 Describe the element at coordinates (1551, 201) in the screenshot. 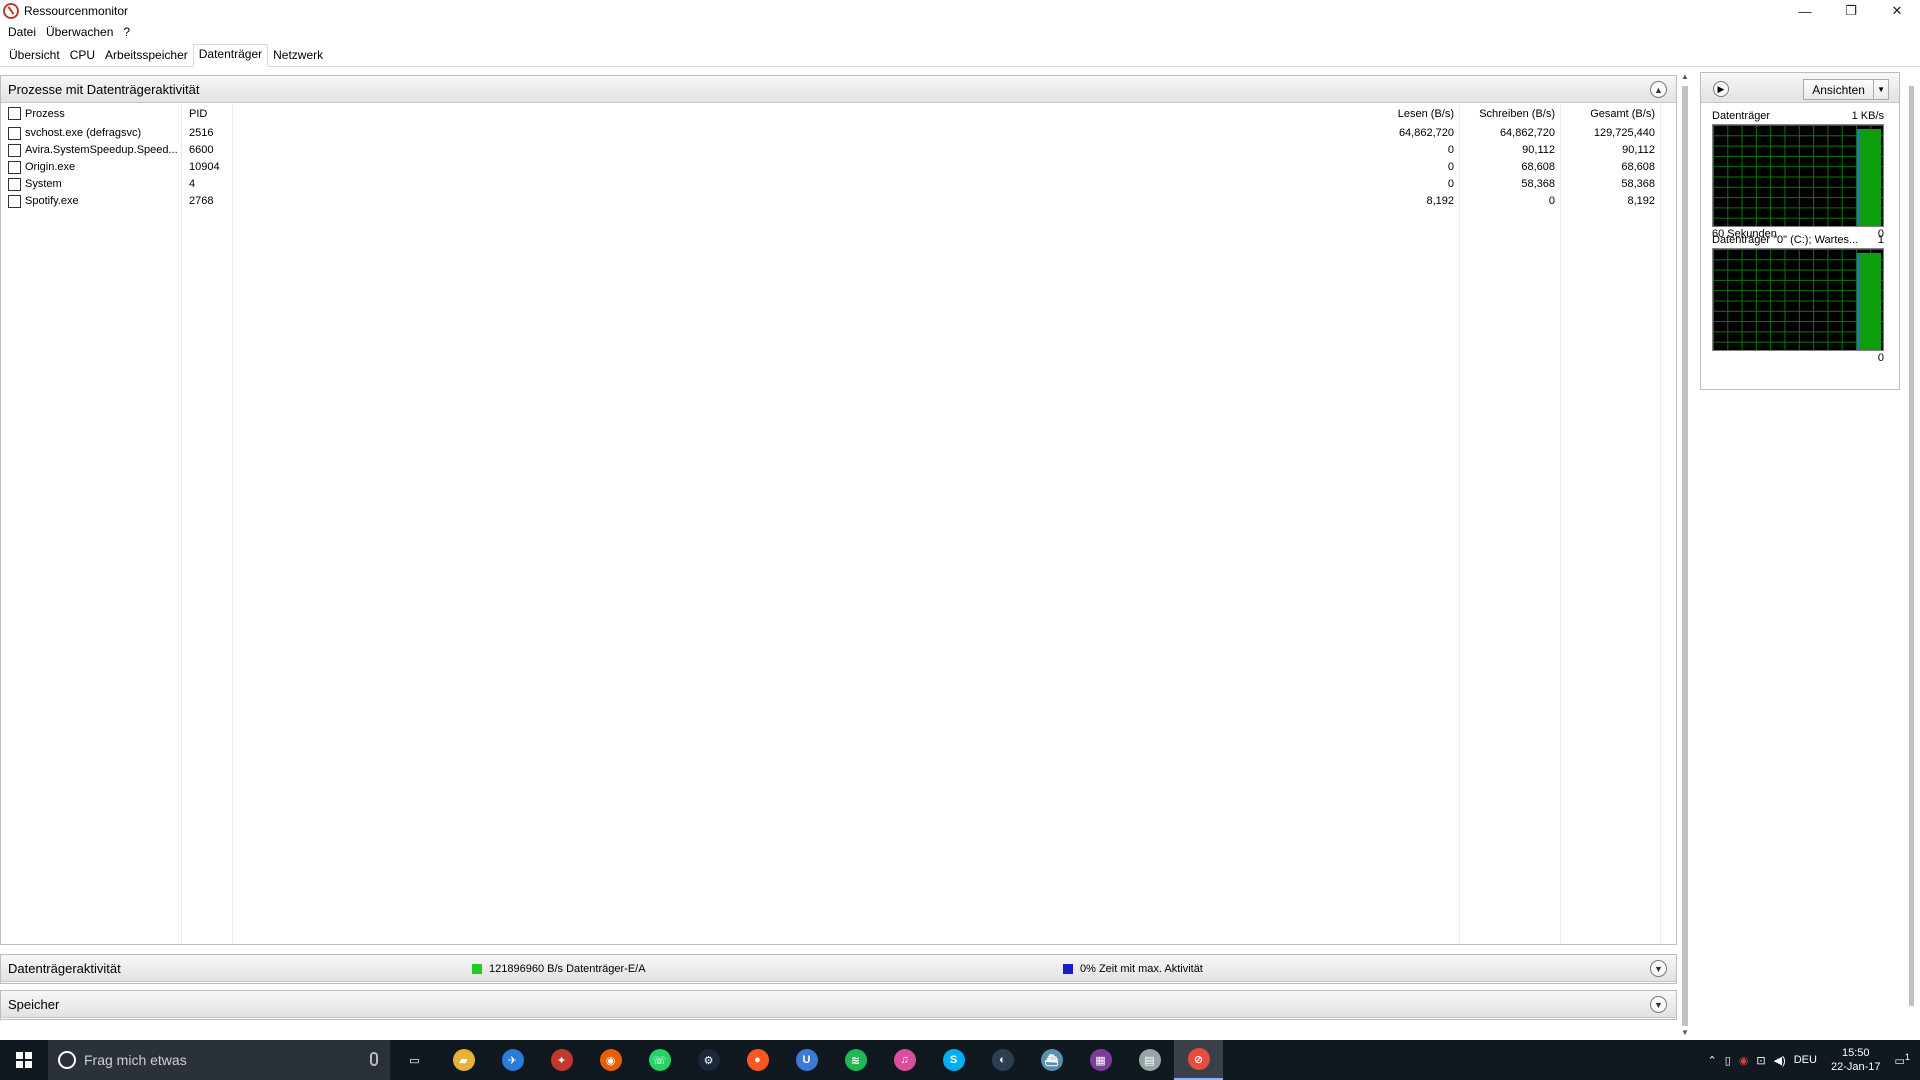

I see `process-write: 0` at that location.